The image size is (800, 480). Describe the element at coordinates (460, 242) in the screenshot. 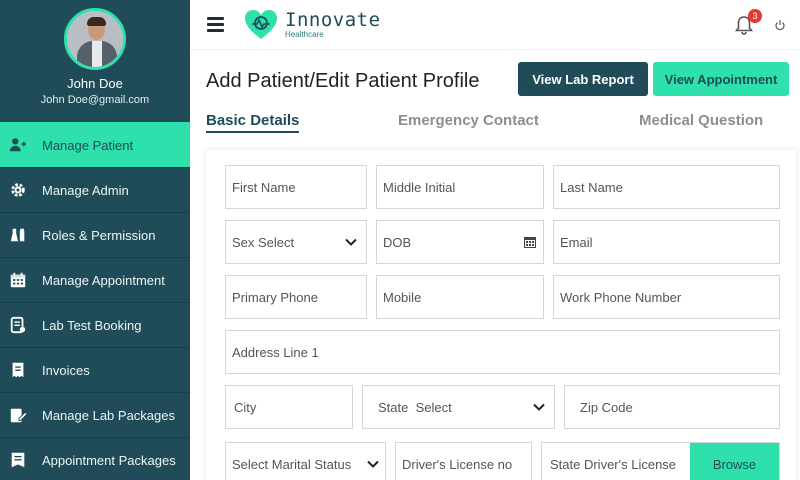

I see `dob-field: DOB` at that location.